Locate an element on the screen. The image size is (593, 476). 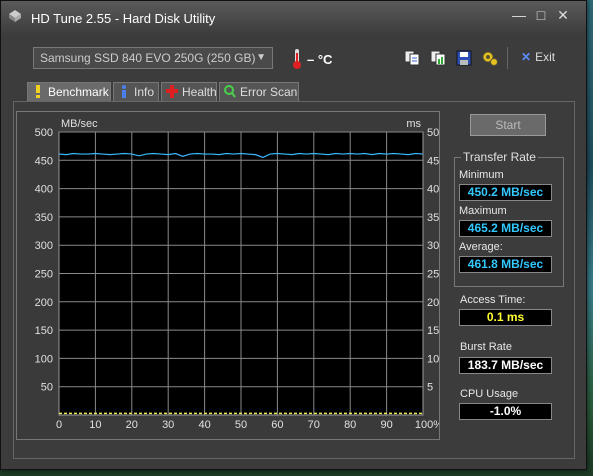
y-tick-label: 150 is located at coordinates (44, 331).